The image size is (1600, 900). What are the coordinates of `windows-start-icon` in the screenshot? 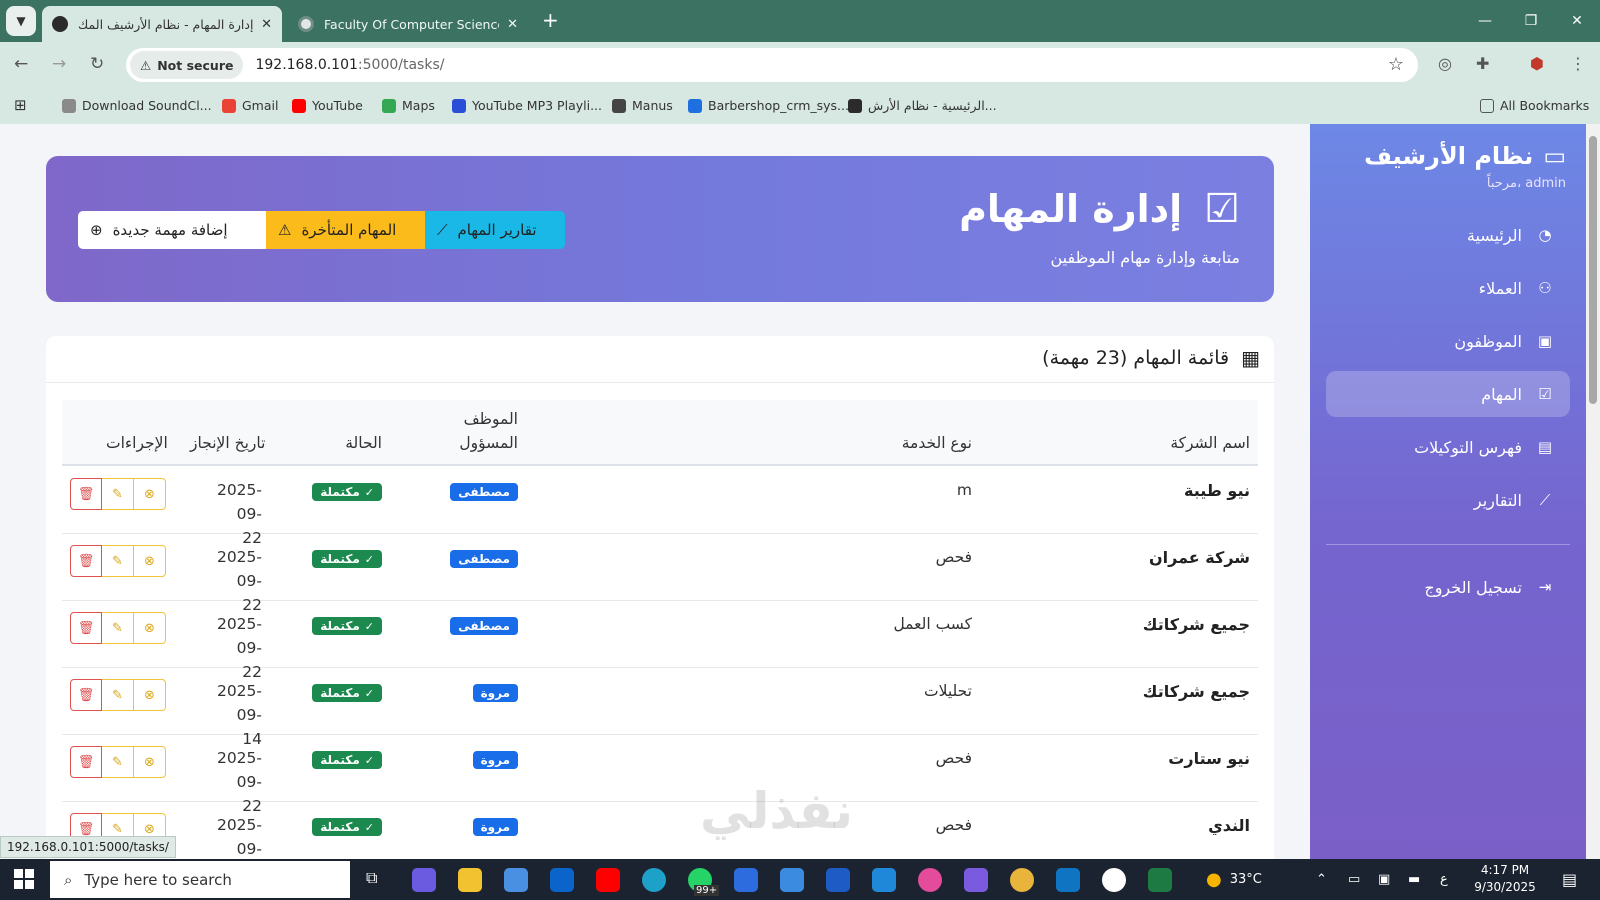 It's located at (24, 879).